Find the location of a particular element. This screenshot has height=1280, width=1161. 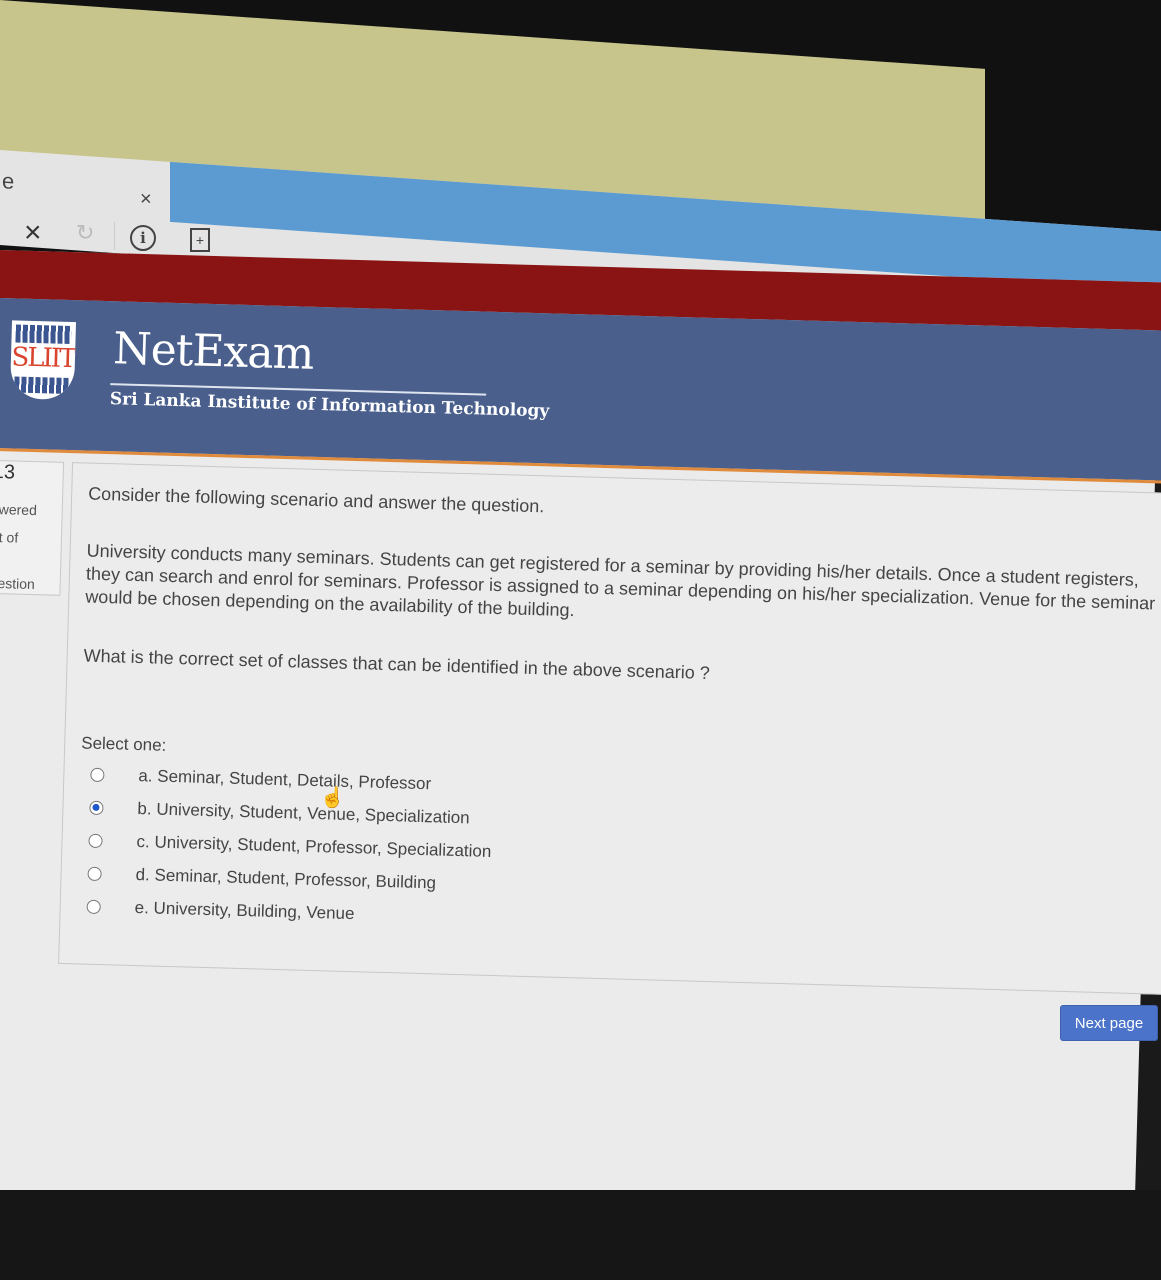

next-page-button: Next page is located at coordinates (1109, 1023).